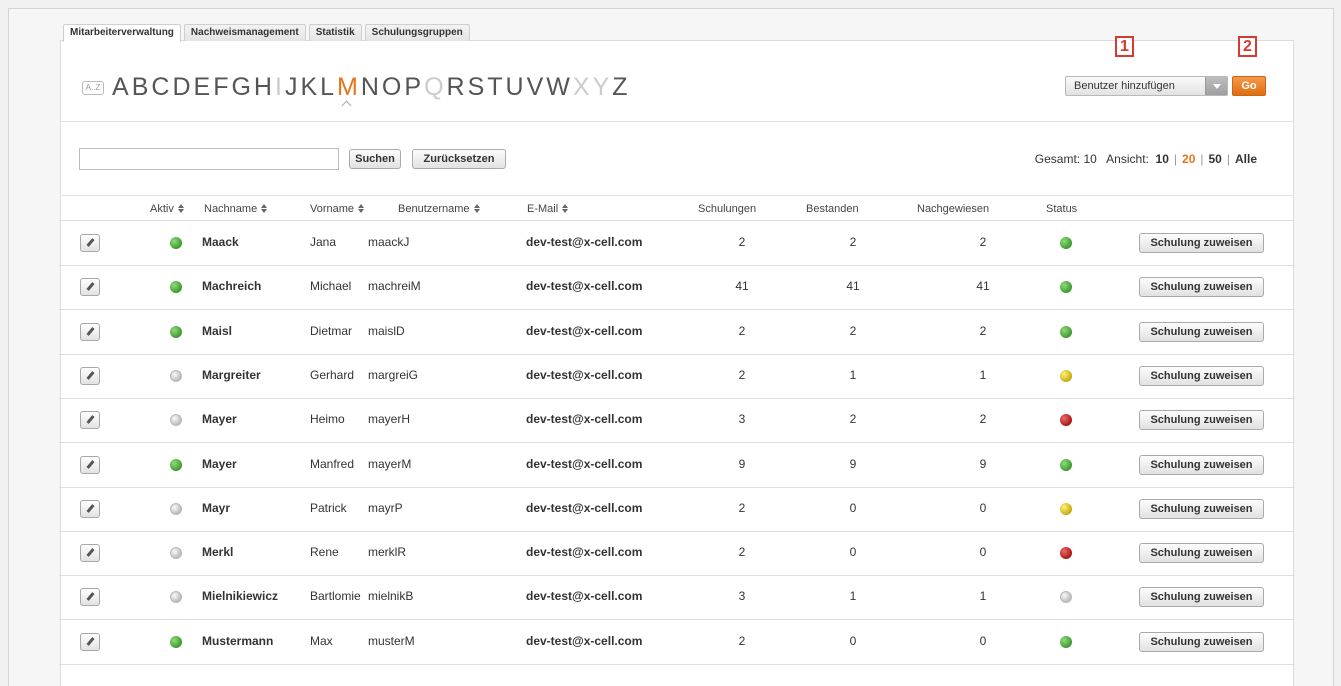 Image resolution: width=1341 pixels, height=686 pixels. I want to click on courses-cell: 3, so click(742, 596).